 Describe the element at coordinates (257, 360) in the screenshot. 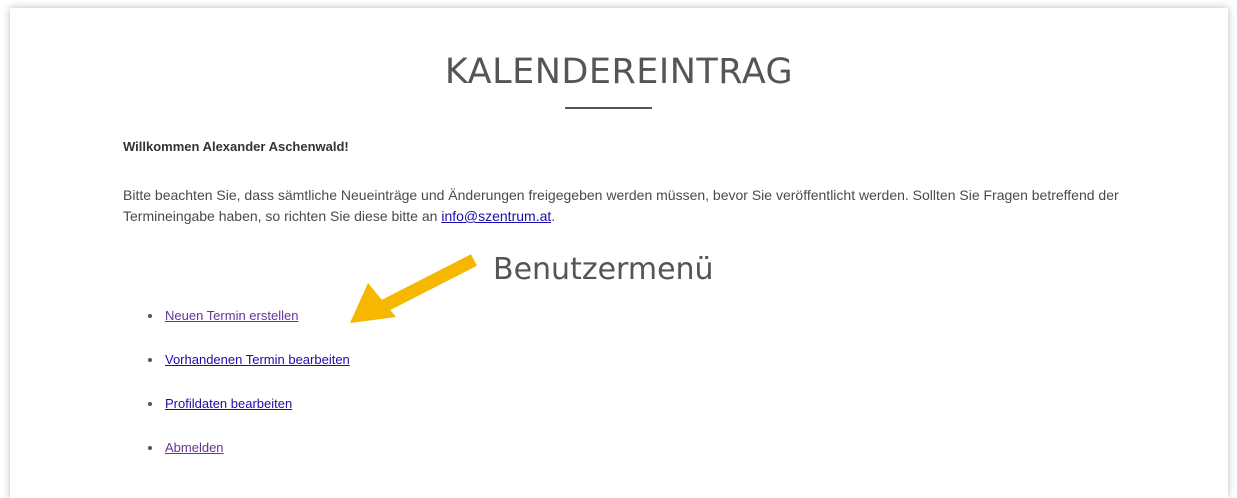

I see `edit-appointment-link: Vorhandenen Termin bearbeiten` at that location.